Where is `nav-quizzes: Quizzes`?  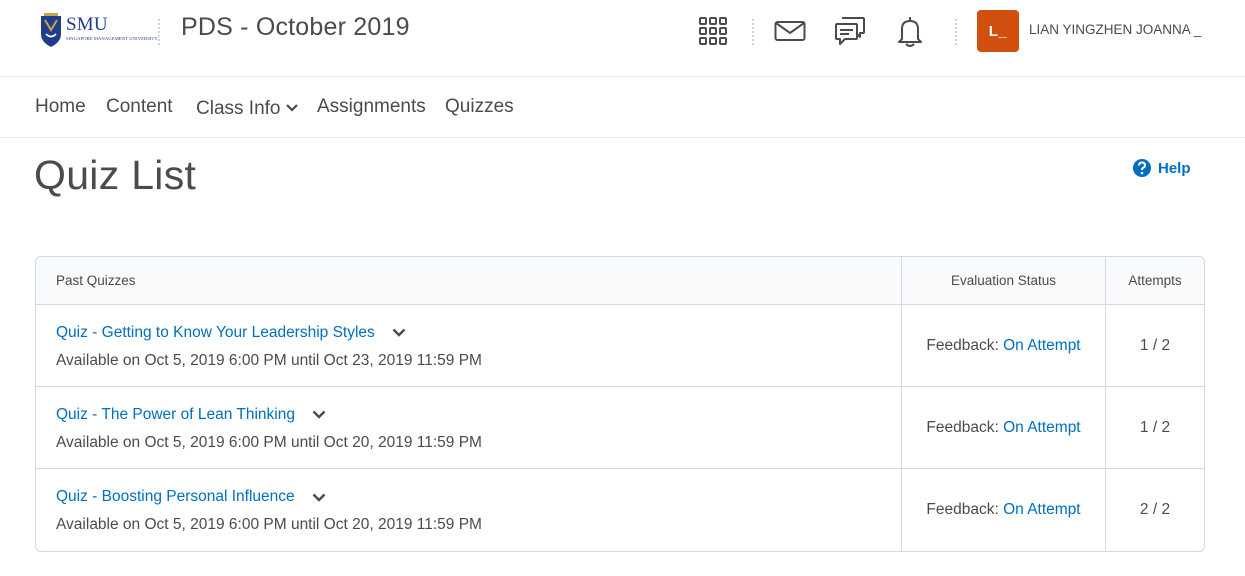
nav-quizzes: Quizzes is located at coordinates (479, 107).